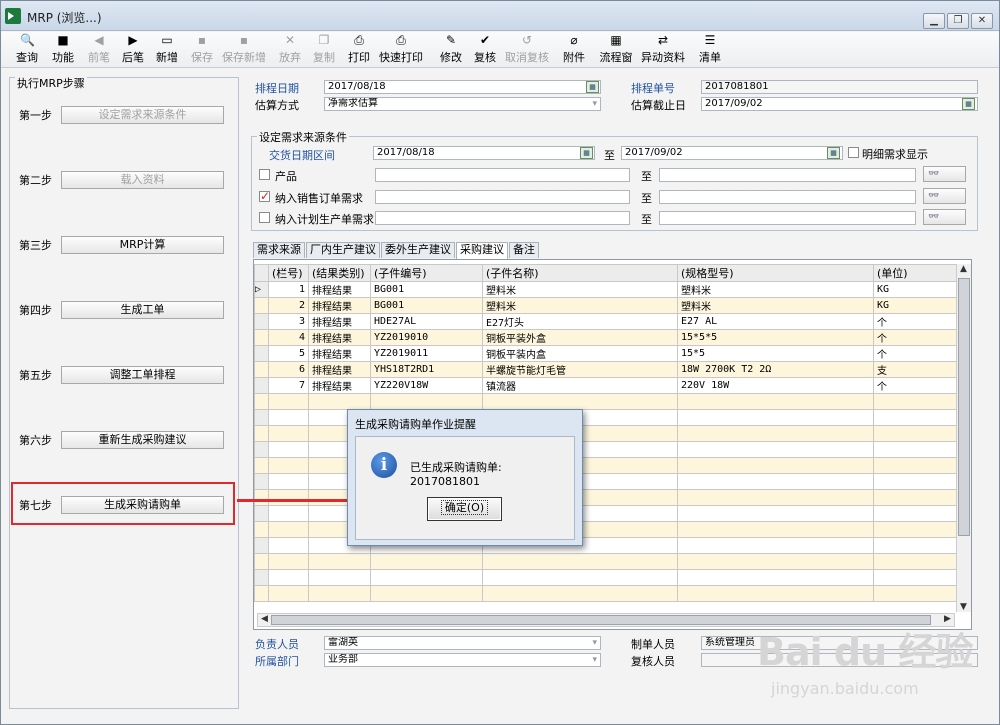 The image size is (1000, 725). What do you see at coordinates (426, 337) in the screenshot?
I see `cell-code: YZ2019010` at bounding box center [426, 337].